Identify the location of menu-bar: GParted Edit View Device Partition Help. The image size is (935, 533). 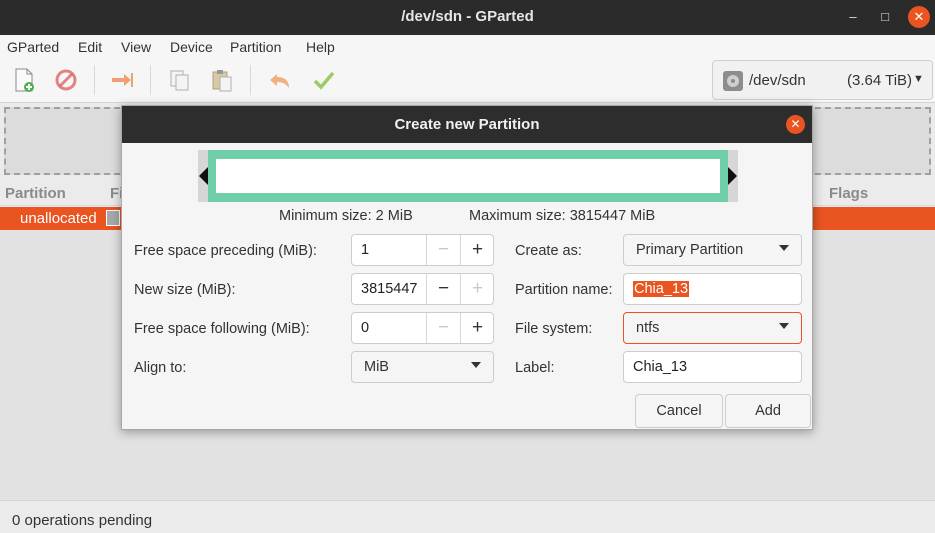
(467, 47).